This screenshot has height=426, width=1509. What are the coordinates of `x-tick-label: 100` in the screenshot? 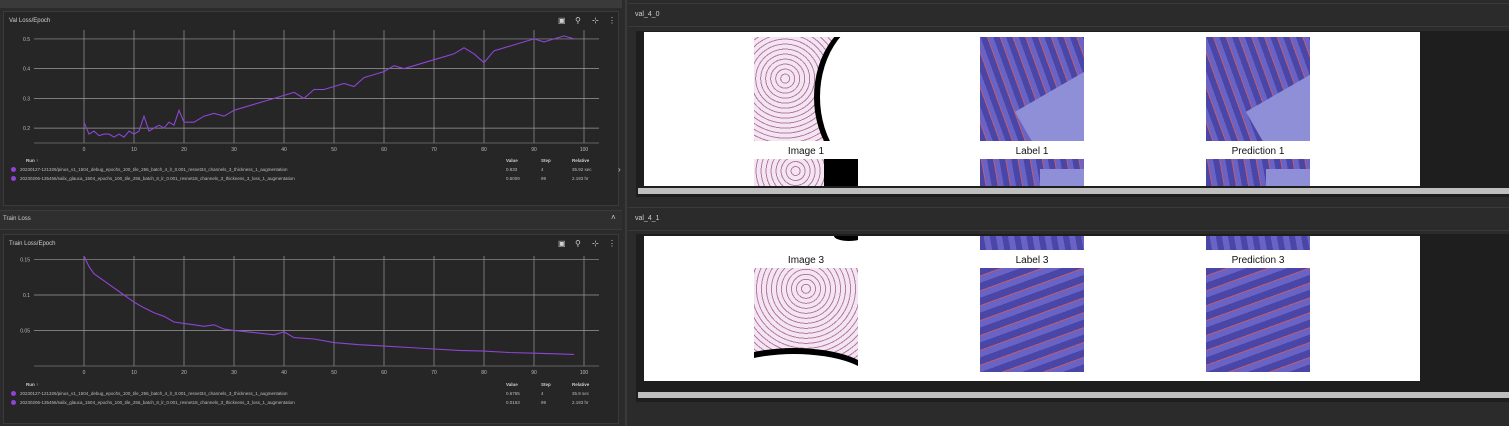 It's located at (584, 150).